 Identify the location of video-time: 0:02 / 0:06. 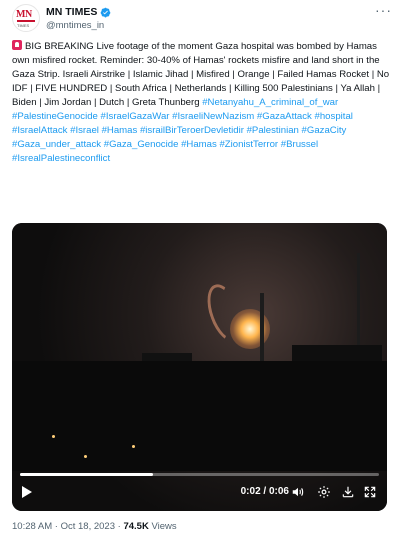
(264, 491).